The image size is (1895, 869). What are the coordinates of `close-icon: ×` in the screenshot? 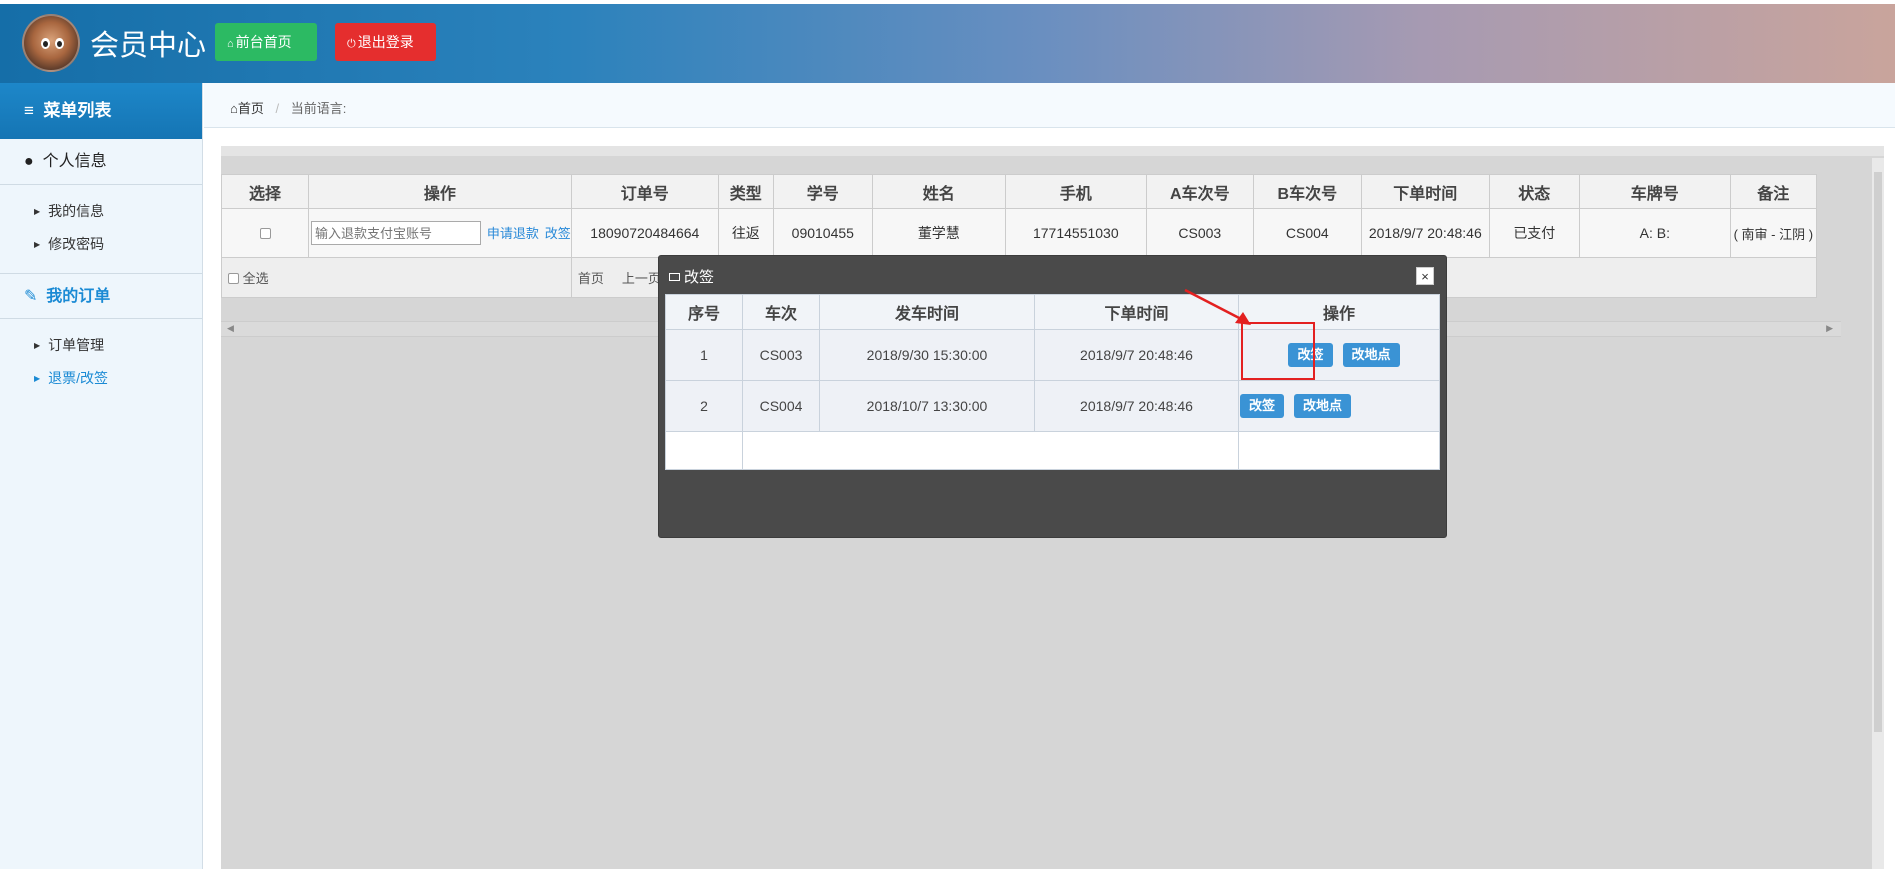 It's located at (1425, 276).